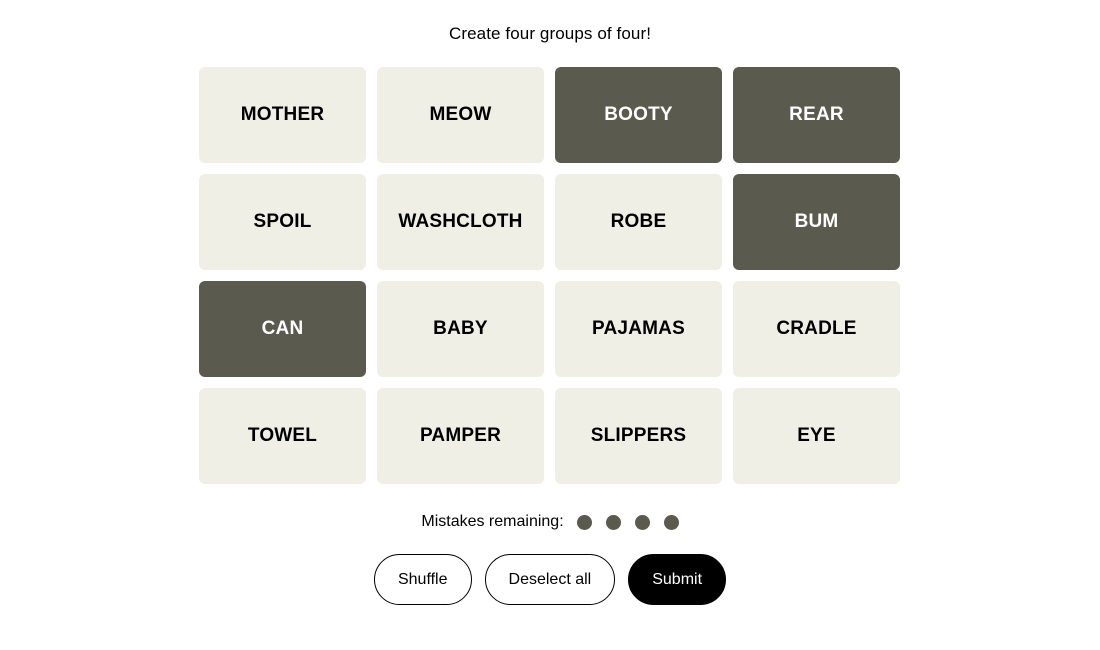  Describe the element at coordinates (460, 329) in the screenshot. I see `word-tile: BABY` at that location.